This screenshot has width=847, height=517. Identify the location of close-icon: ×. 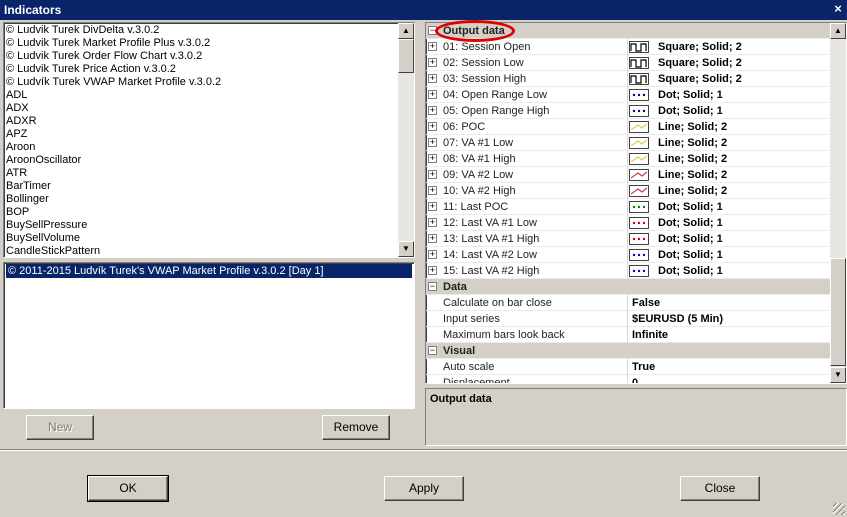
(838, 9).